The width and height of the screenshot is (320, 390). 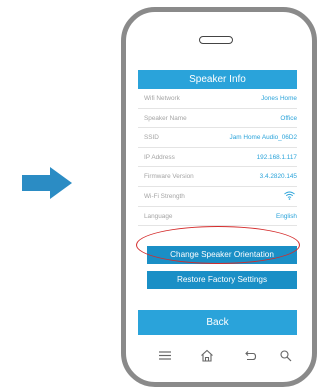 I want to click on menu-icon, so click(x=165, y=355).